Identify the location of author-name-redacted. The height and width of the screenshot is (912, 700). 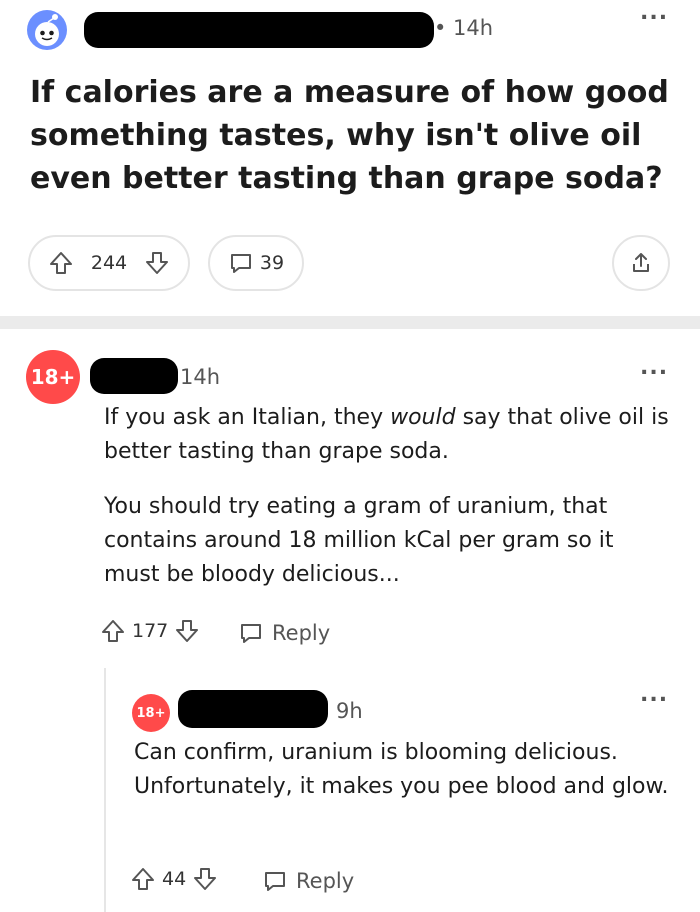
(259, 30).